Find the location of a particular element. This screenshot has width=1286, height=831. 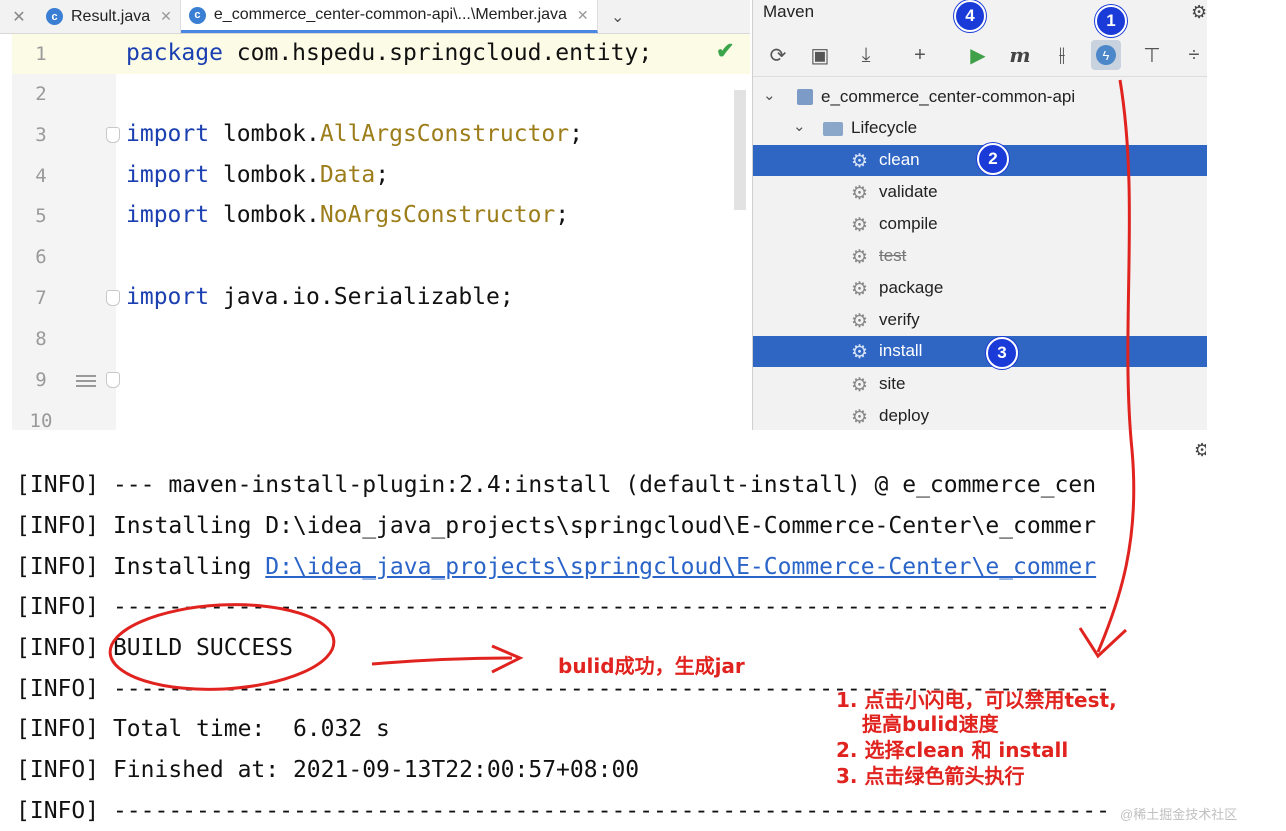

code-text: import lombok.Data; is located at coordinates (258, 175).